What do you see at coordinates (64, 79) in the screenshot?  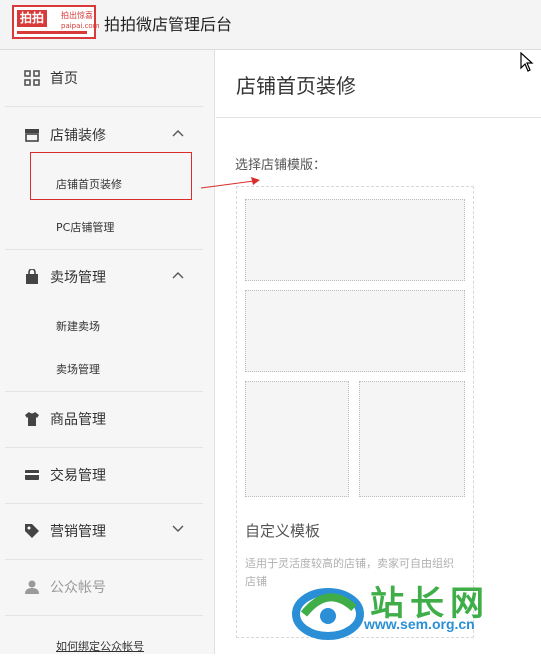 I see `sidebar-item-label: 首页` at bounding box center [64, 79].